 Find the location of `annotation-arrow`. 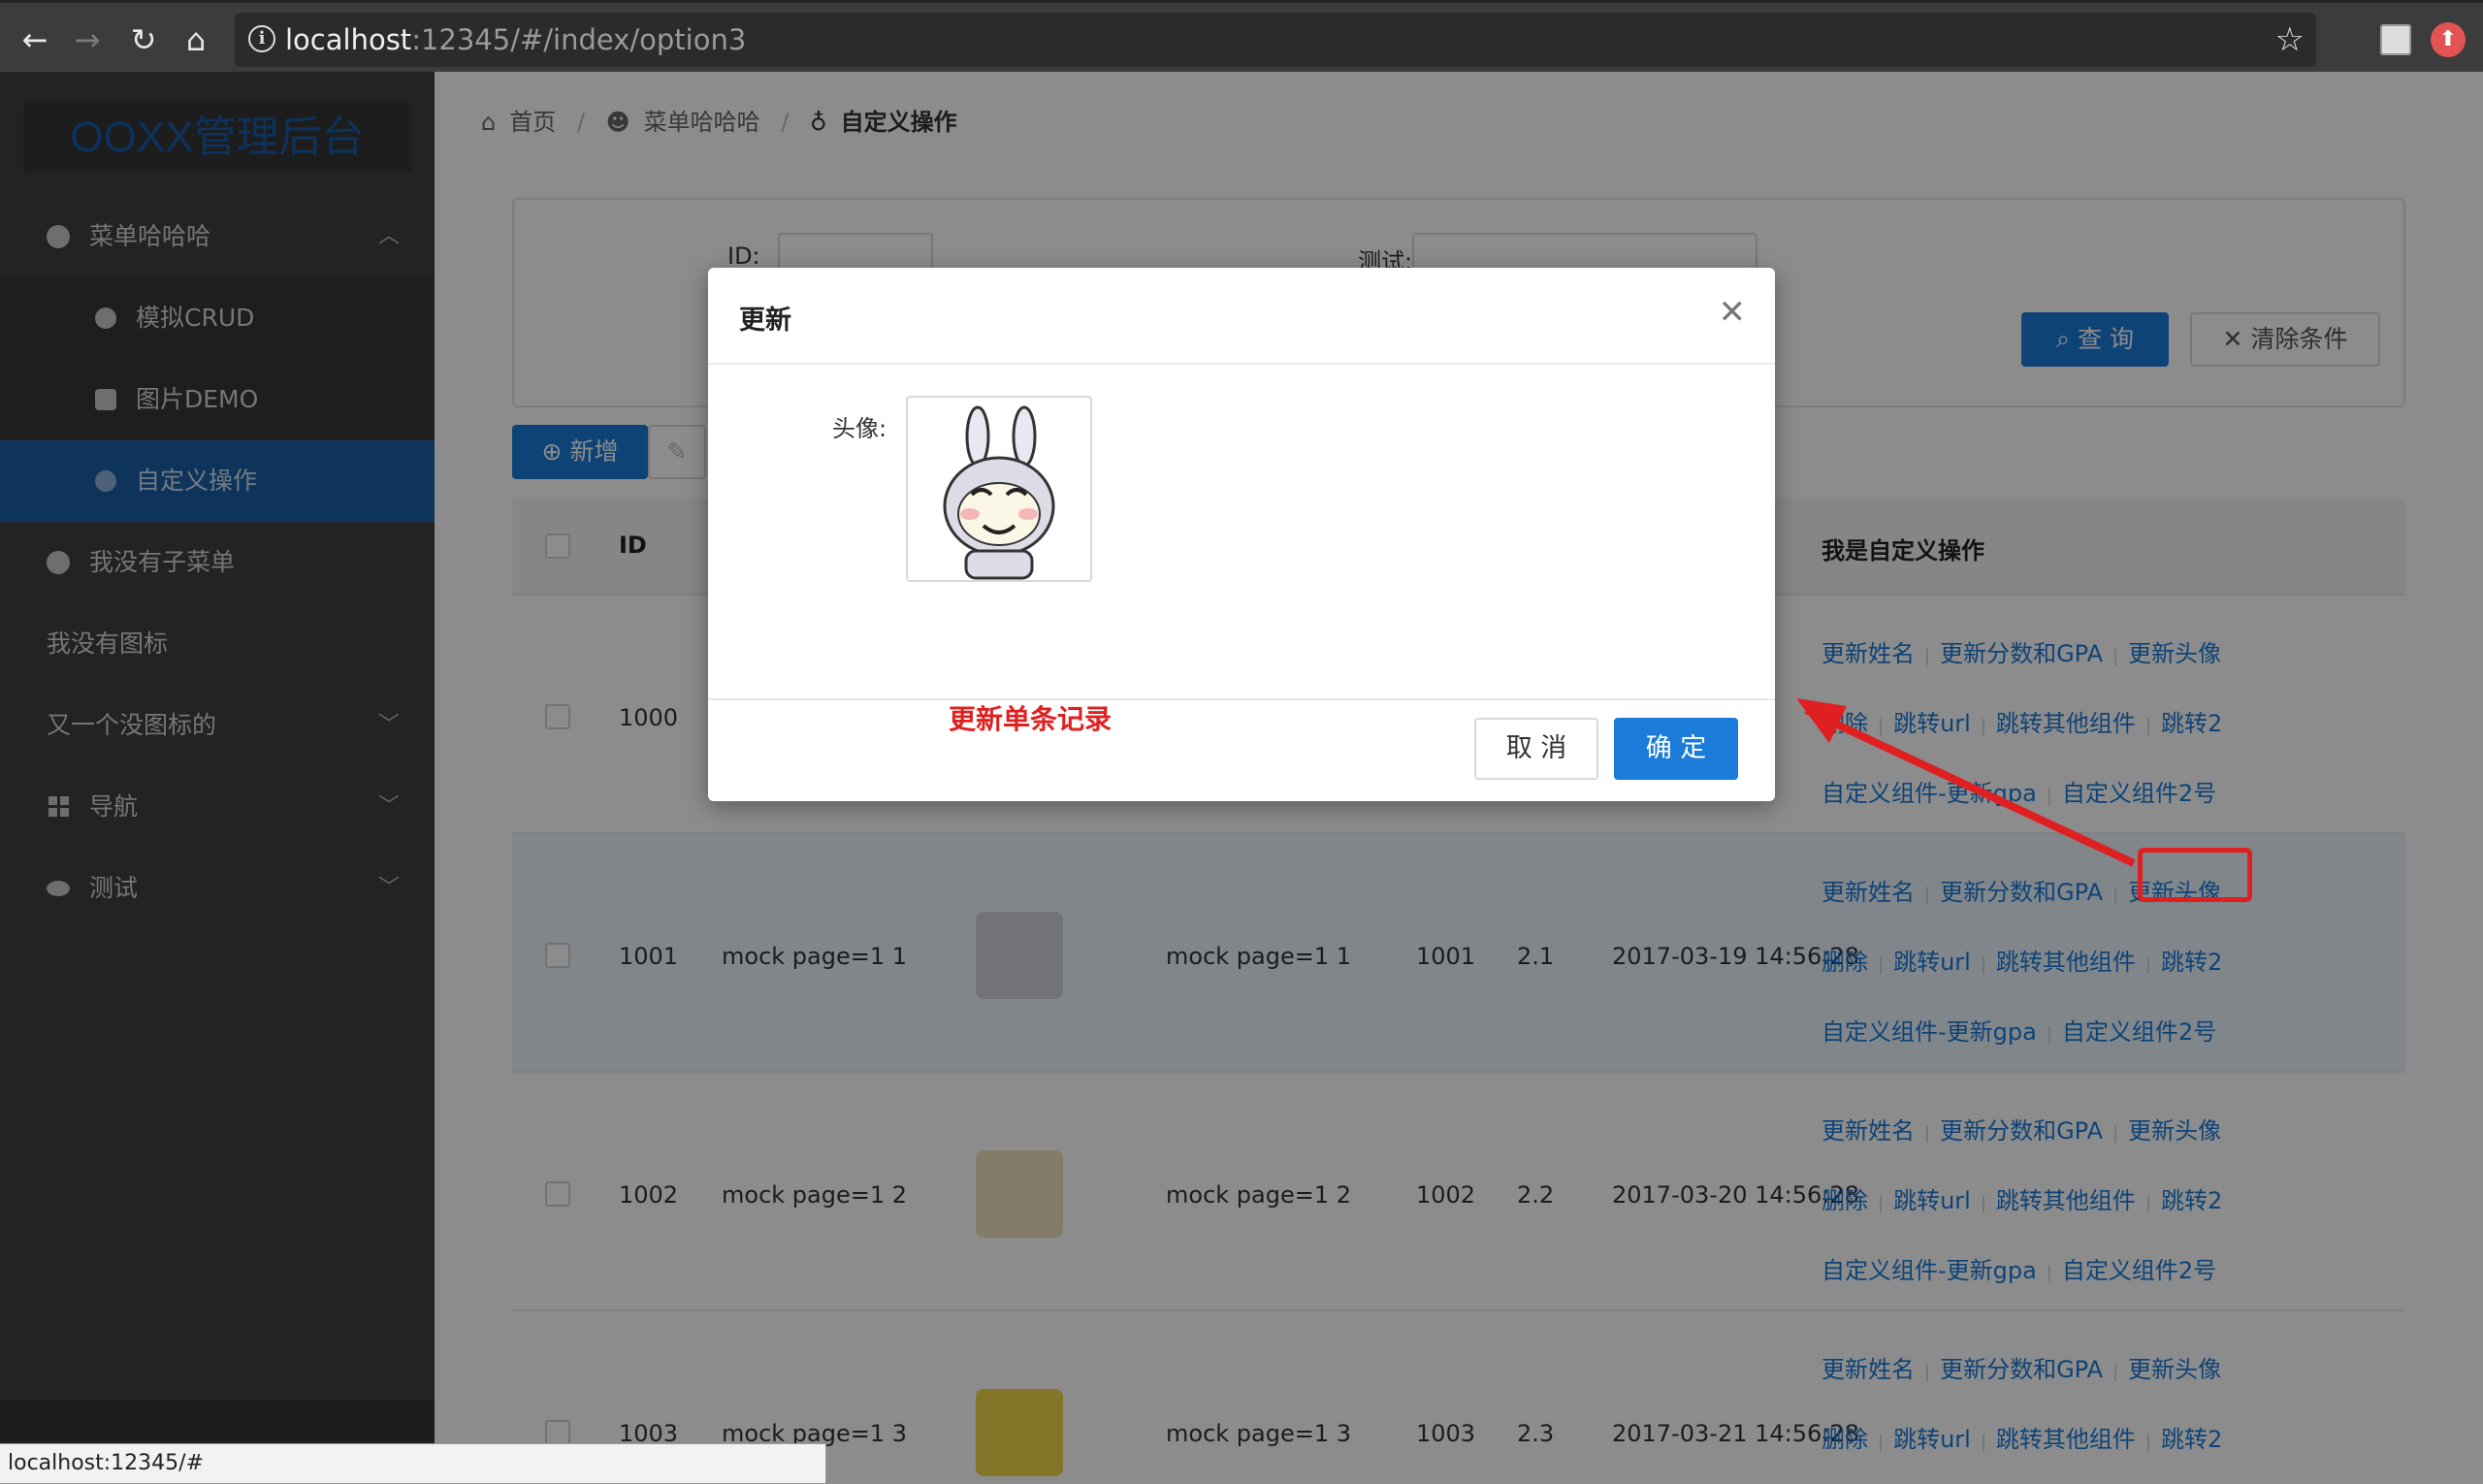

annotation-arrow is located at coordinates (1966, 782).